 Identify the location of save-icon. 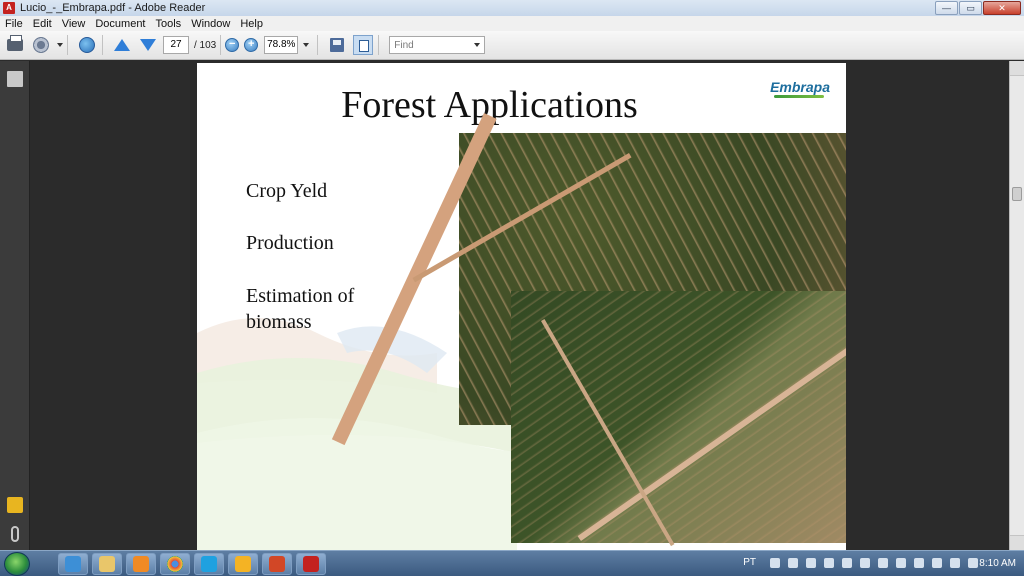
(337, 45).